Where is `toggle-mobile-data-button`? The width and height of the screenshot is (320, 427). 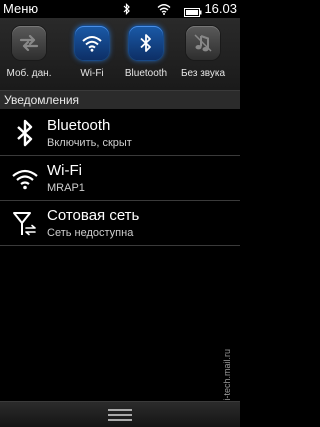
toggle-mobile-data-button is located at coordinates (29, 43).